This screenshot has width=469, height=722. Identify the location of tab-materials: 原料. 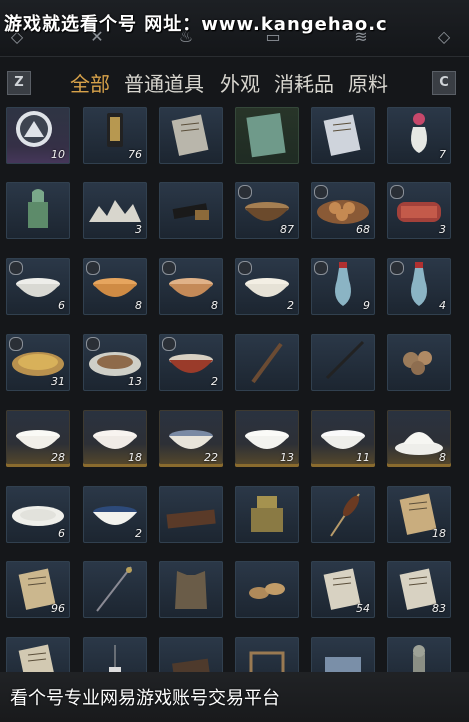
(368, 82).